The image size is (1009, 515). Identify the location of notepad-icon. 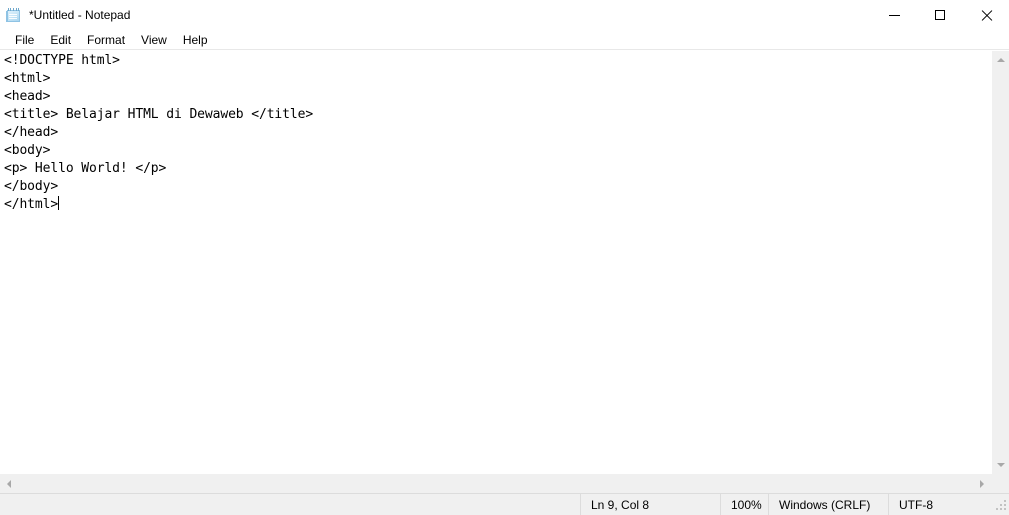
(14, 15).